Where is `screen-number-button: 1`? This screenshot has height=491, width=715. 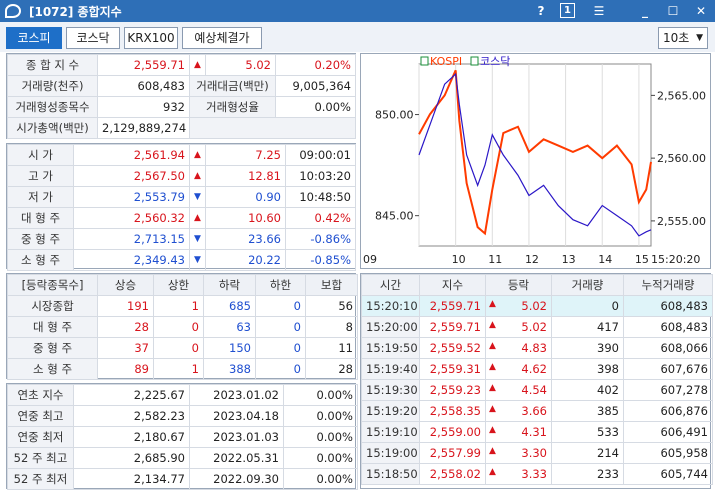 screen-number-button: 1 is located at coordinates (567, 10).